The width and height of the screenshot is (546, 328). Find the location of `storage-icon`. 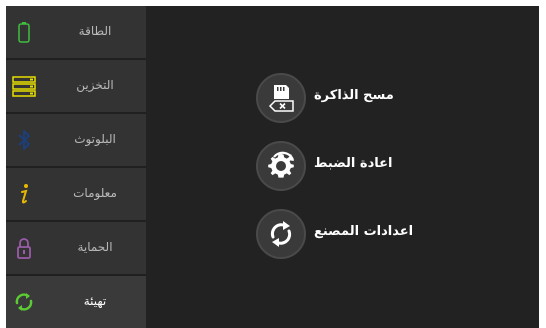

storage-icon is located at coordinates (24, 86).